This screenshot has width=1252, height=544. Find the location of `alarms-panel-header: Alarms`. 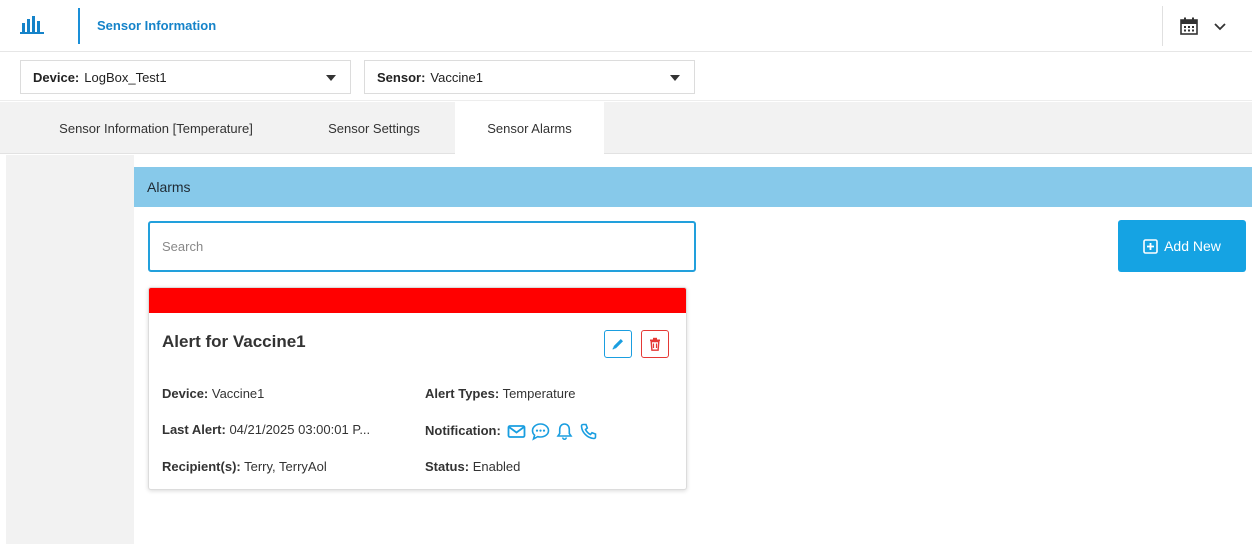

alarms-panel-header: Alarms is located at coordinates (693, 187).